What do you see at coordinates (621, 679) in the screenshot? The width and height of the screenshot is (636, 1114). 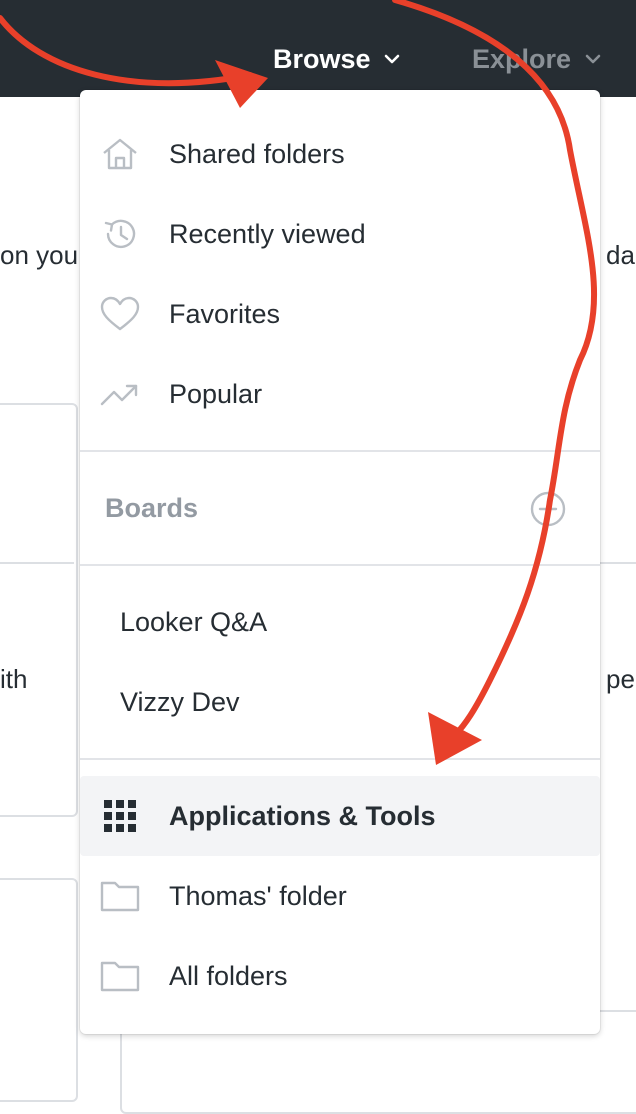 I see `background-text-fragment: per` at bounding box center [621, 679].